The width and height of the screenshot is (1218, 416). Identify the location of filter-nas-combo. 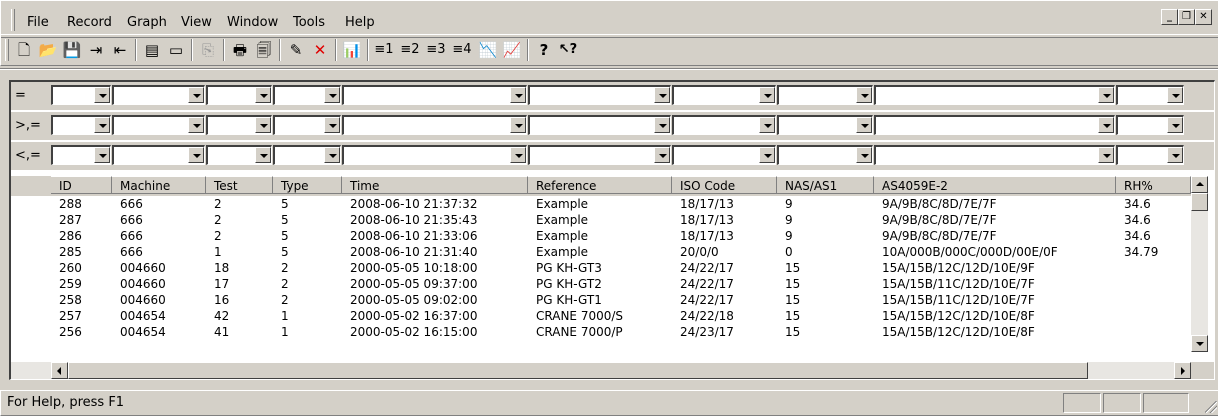
(825, 155).